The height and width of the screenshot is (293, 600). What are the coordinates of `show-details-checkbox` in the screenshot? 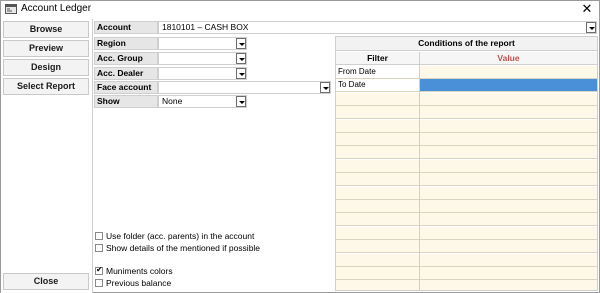 It's located at (99, 248).